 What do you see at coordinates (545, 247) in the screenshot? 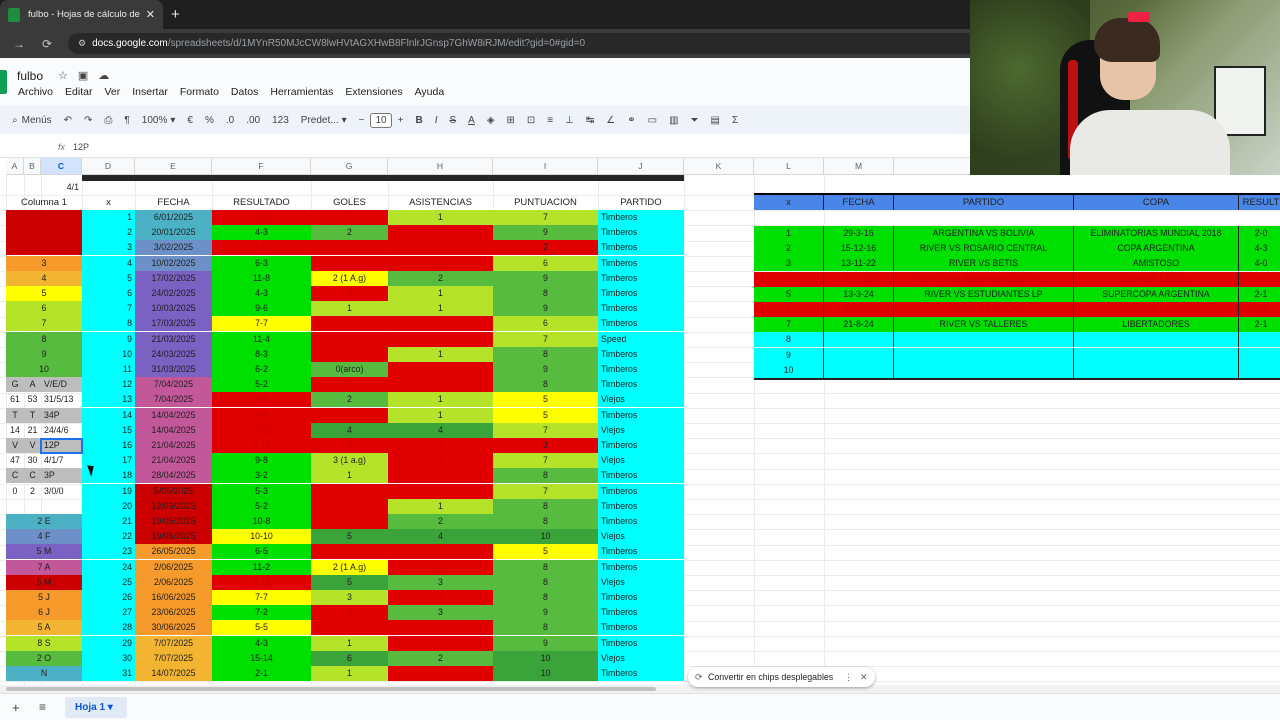
I see `puntuacion-cell: 2` at bounding box center [545, 247].